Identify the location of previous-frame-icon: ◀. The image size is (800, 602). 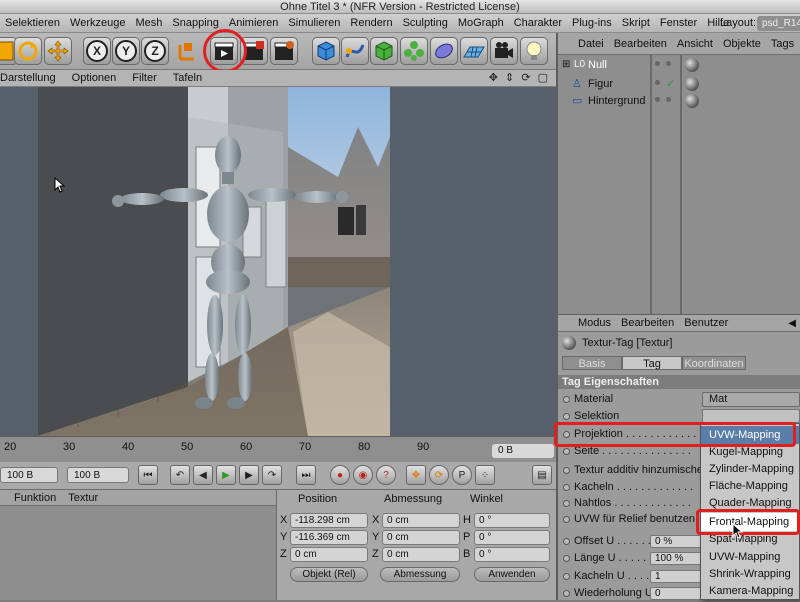
(203, 475).